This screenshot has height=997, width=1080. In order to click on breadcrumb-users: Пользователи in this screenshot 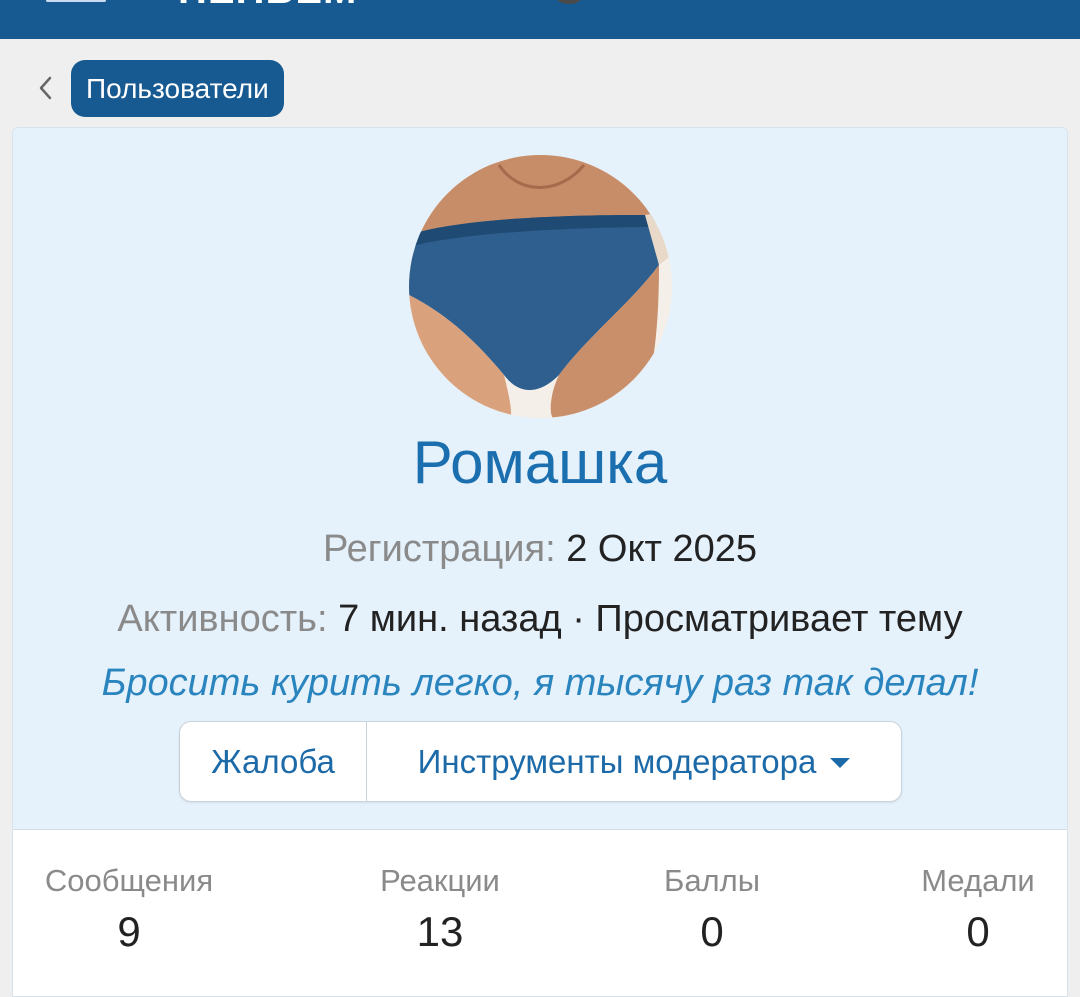, I will do `click(177, 88)`.